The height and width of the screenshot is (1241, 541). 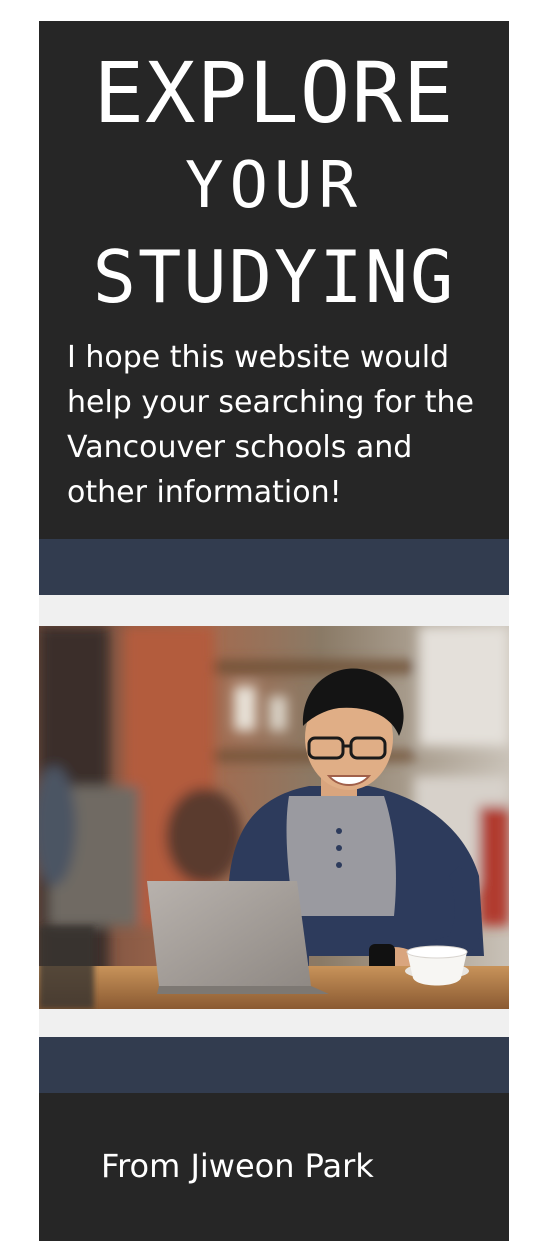 What do you see at coordinates (274, 567) in the screenshot?
I see `divider-band-top` at bounding box center [274, 567].